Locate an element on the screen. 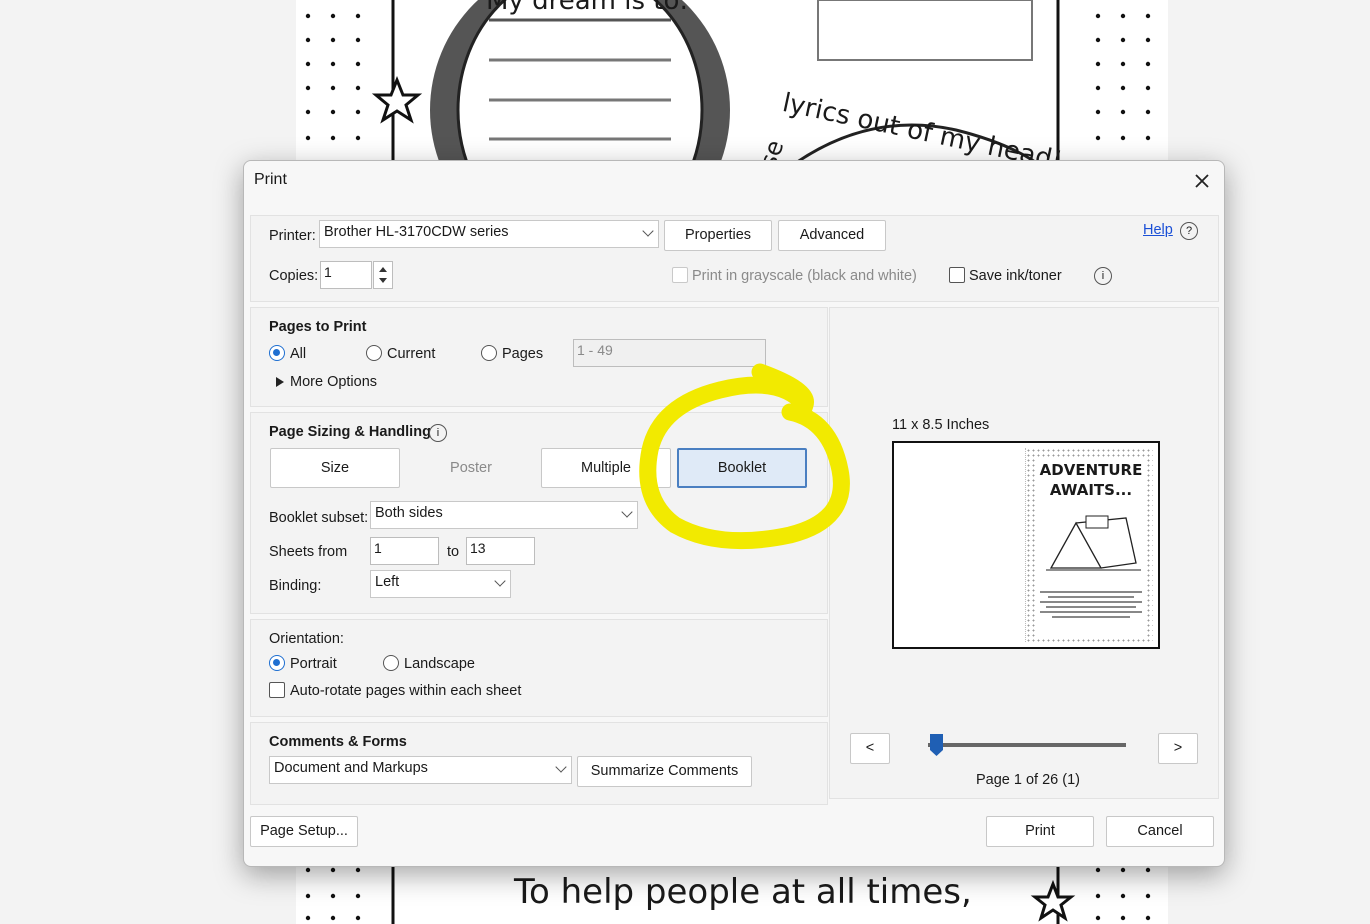 The height and width of the screenshot is (924, 1370). properties-button: Properties is located at coordinates (718, 235).